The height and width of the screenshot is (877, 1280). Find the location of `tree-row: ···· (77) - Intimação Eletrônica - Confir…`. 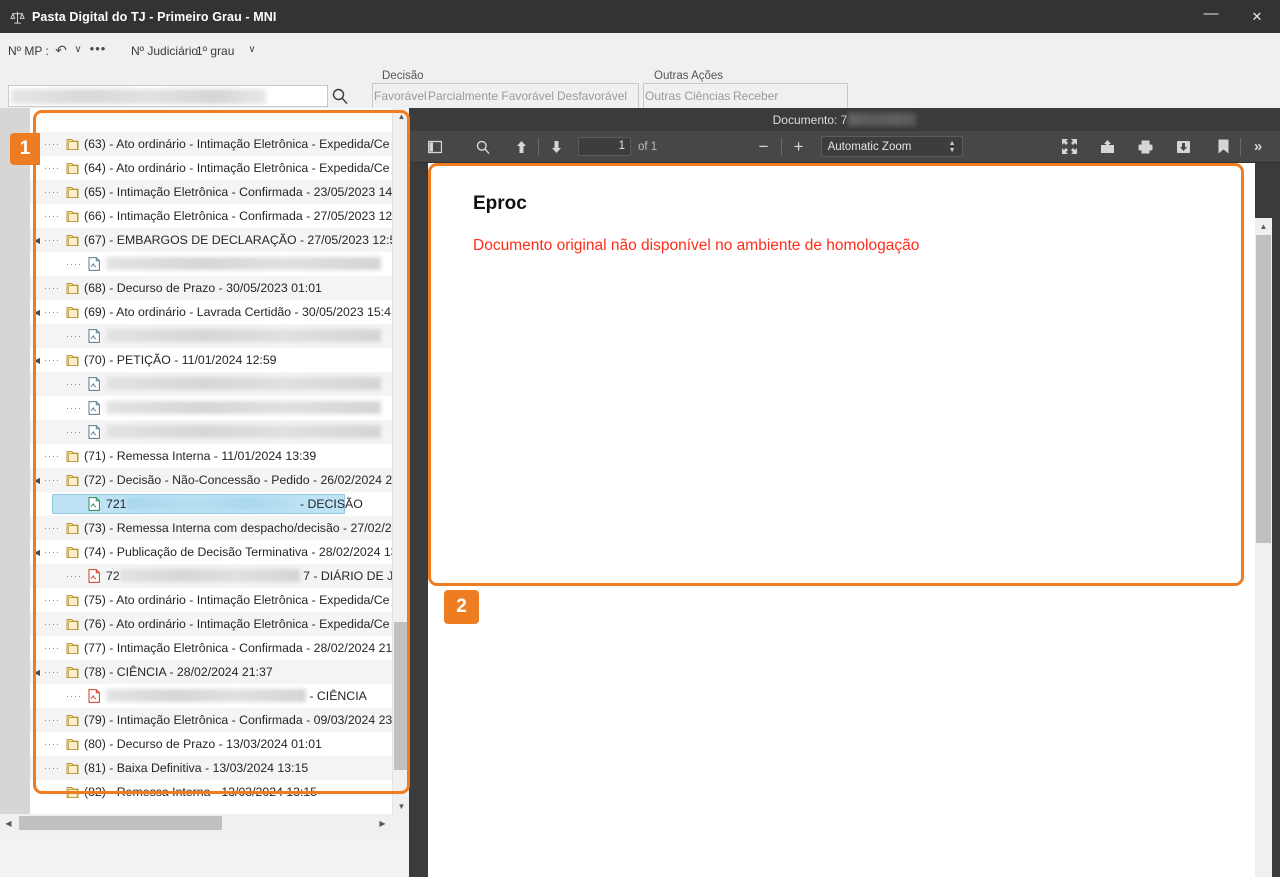

tree-row: ···· (77) - Intimação Eletrônica - Confir… is located at coordinates (211, 648).